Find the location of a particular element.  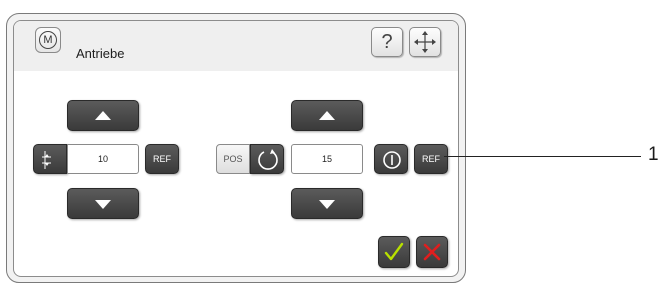

length-dimension-icon is located at coordinates (46, 160).